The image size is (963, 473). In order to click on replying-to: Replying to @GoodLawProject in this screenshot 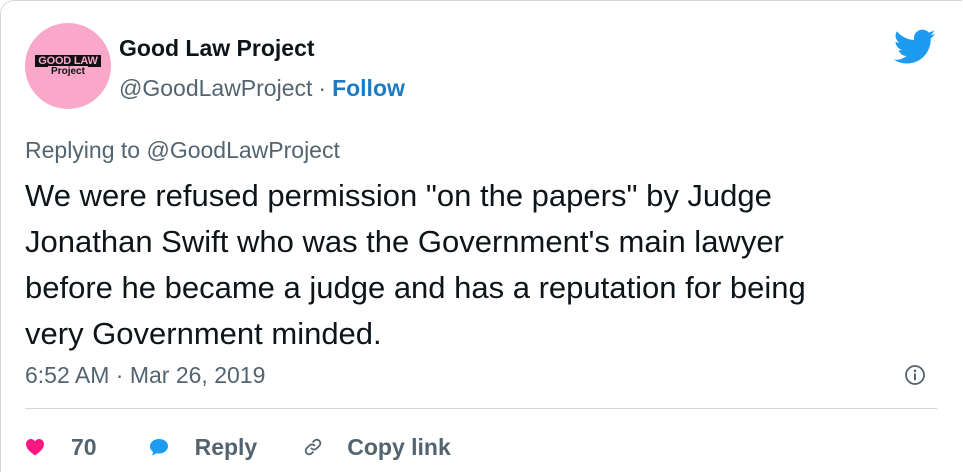, I will do `click(182, 150)`.